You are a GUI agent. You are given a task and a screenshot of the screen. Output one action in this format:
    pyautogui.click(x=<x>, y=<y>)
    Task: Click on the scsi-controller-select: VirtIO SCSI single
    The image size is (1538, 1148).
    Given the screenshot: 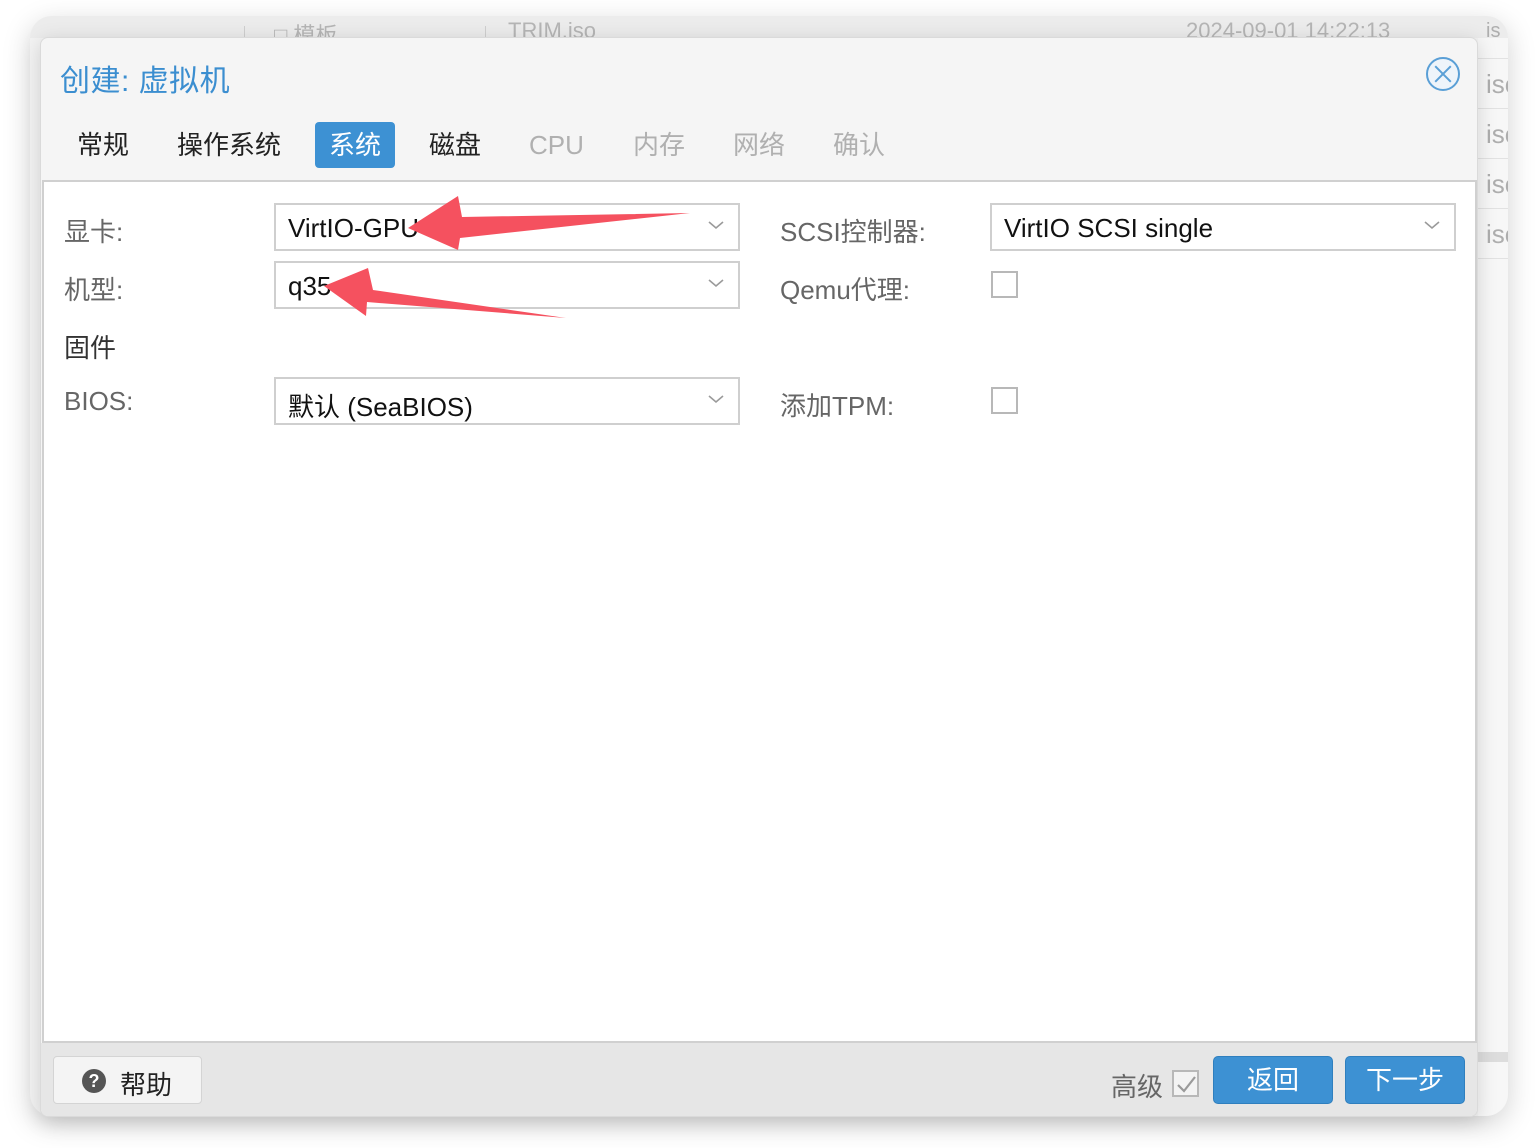 What is the action you would take?
    pyautogui.click(x=1223, y=227)
    